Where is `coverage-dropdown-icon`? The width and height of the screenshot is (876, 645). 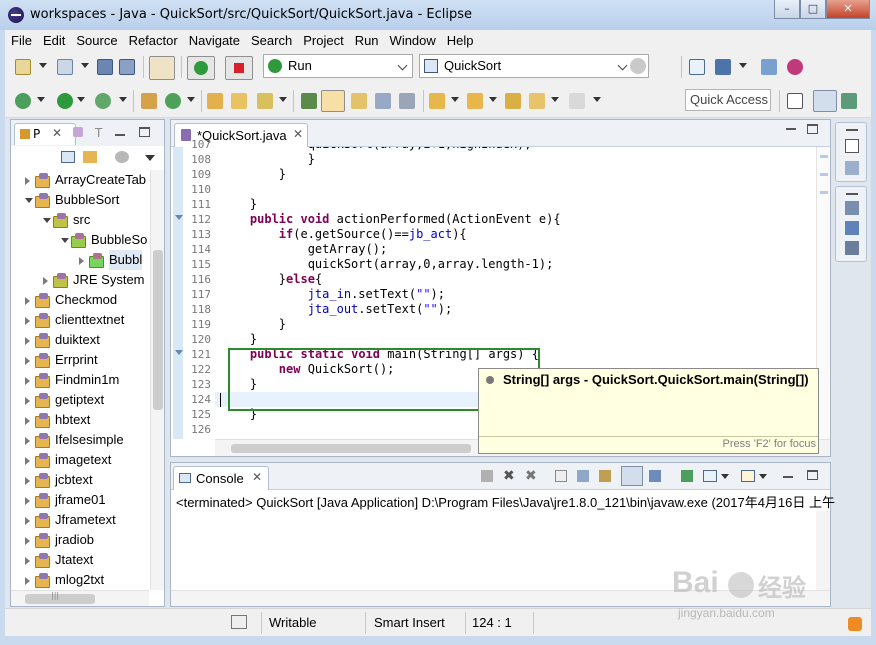 coverage-dropdown-icon is located at coordinates (123, 99).